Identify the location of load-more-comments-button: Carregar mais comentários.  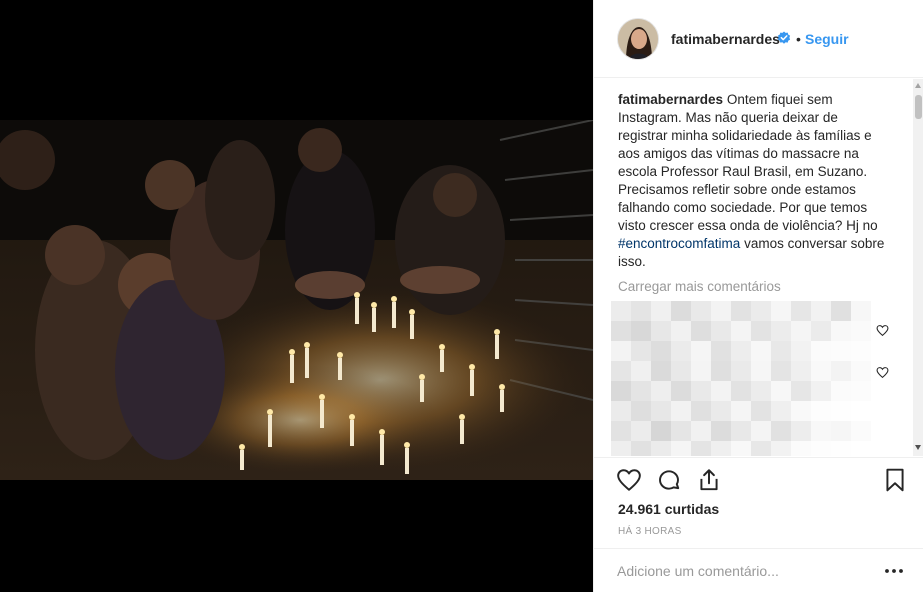
(699, 286).